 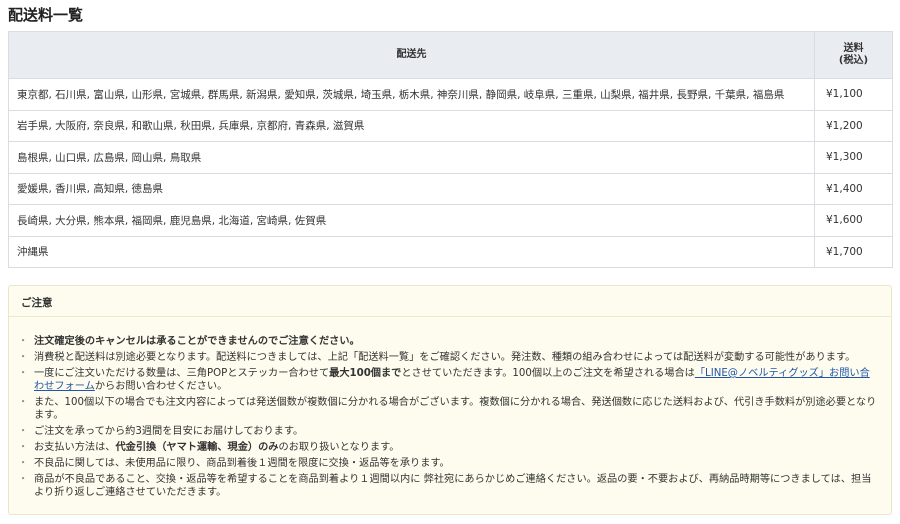 What do you see at coordinates (853, 125) in the screenshot?
I see `price-cell: ¥1,200` at bounding box center [853, 125].